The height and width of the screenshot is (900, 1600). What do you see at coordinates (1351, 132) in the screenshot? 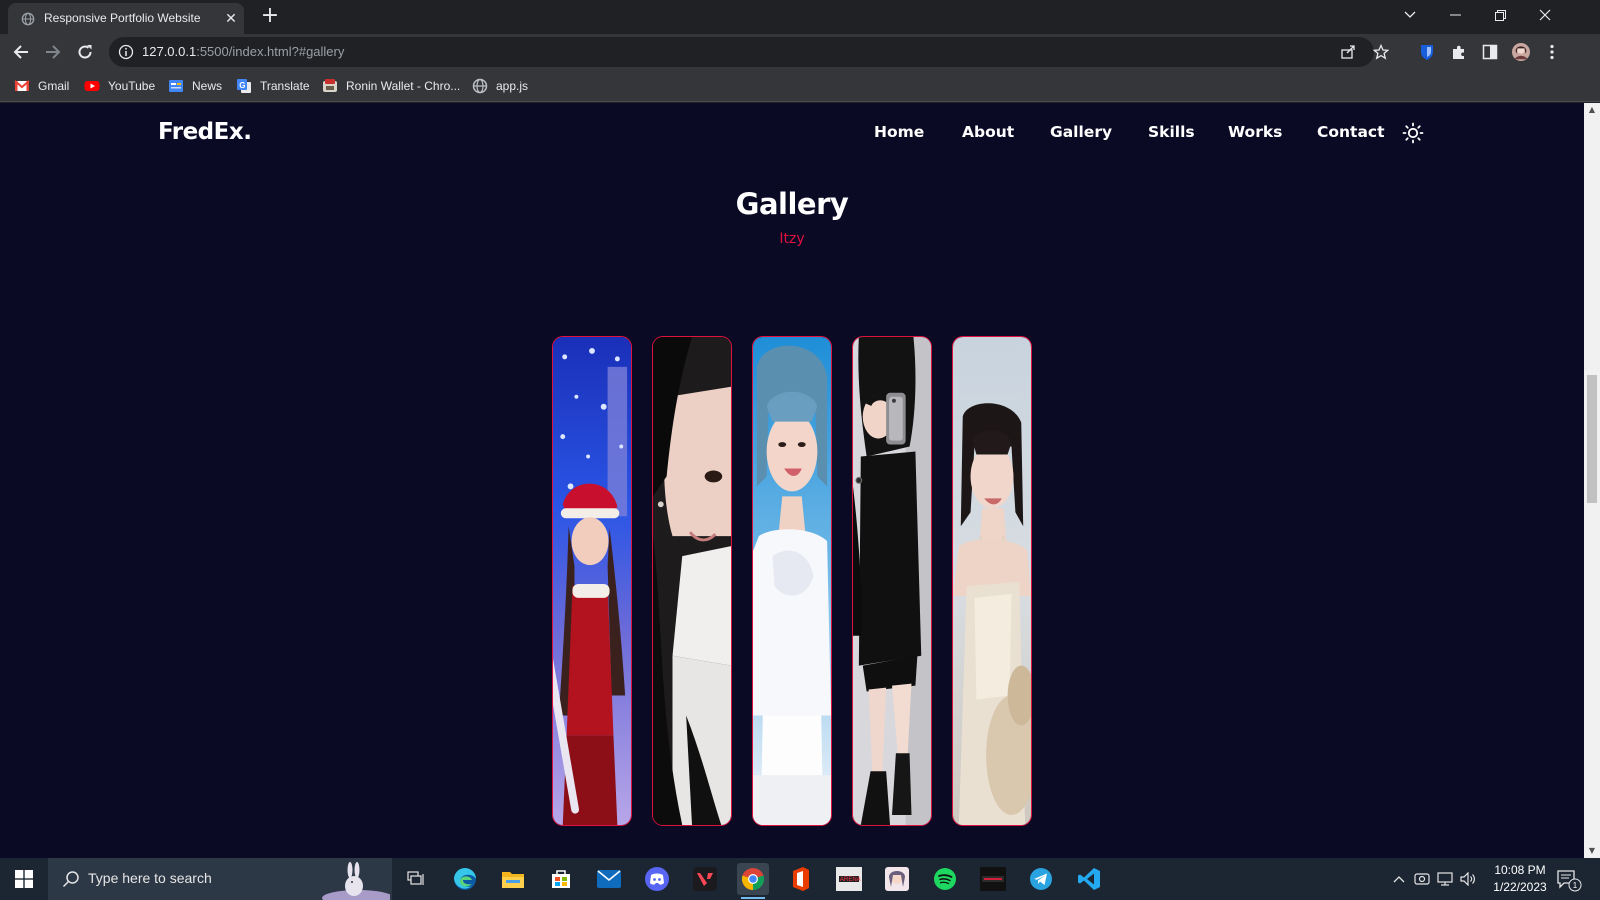
I see `nav-contact: Contact` at bounding box center [1351, 132].